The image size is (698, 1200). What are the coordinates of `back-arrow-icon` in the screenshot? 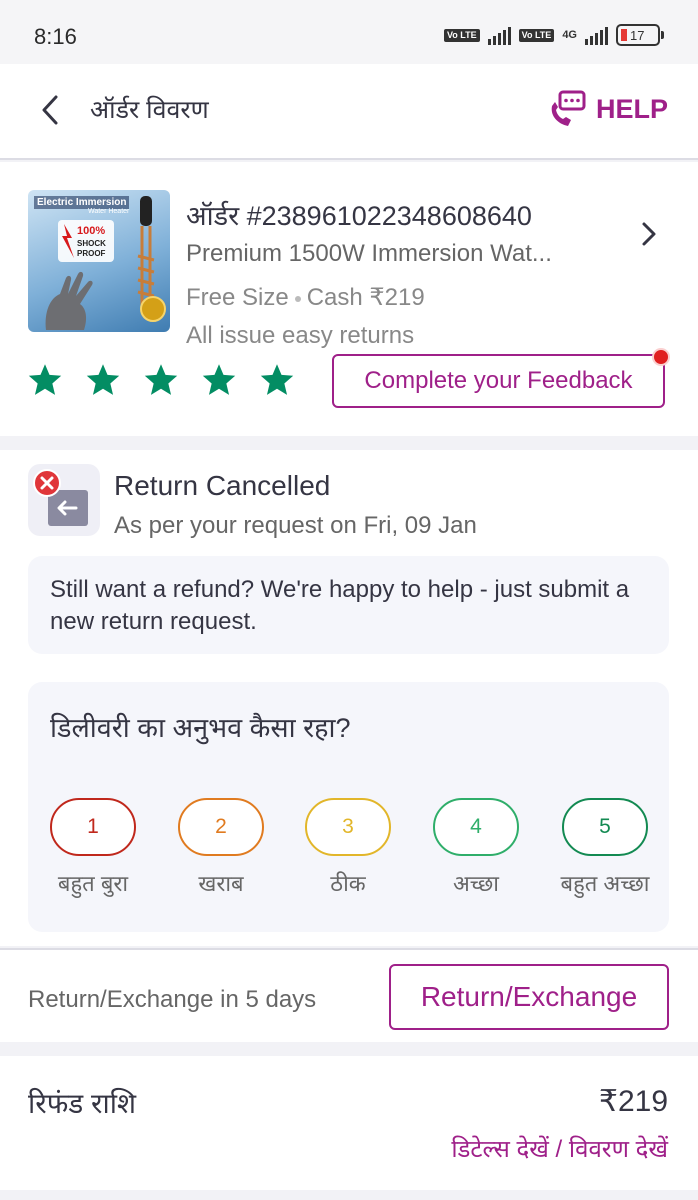 It's located at (51, 110).